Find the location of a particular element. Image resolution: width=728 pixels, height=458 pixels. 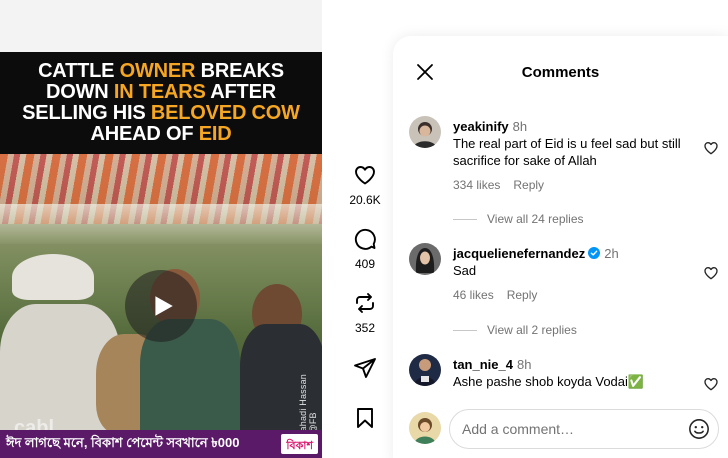

emoji-icon is located at coordinates (699, 429).